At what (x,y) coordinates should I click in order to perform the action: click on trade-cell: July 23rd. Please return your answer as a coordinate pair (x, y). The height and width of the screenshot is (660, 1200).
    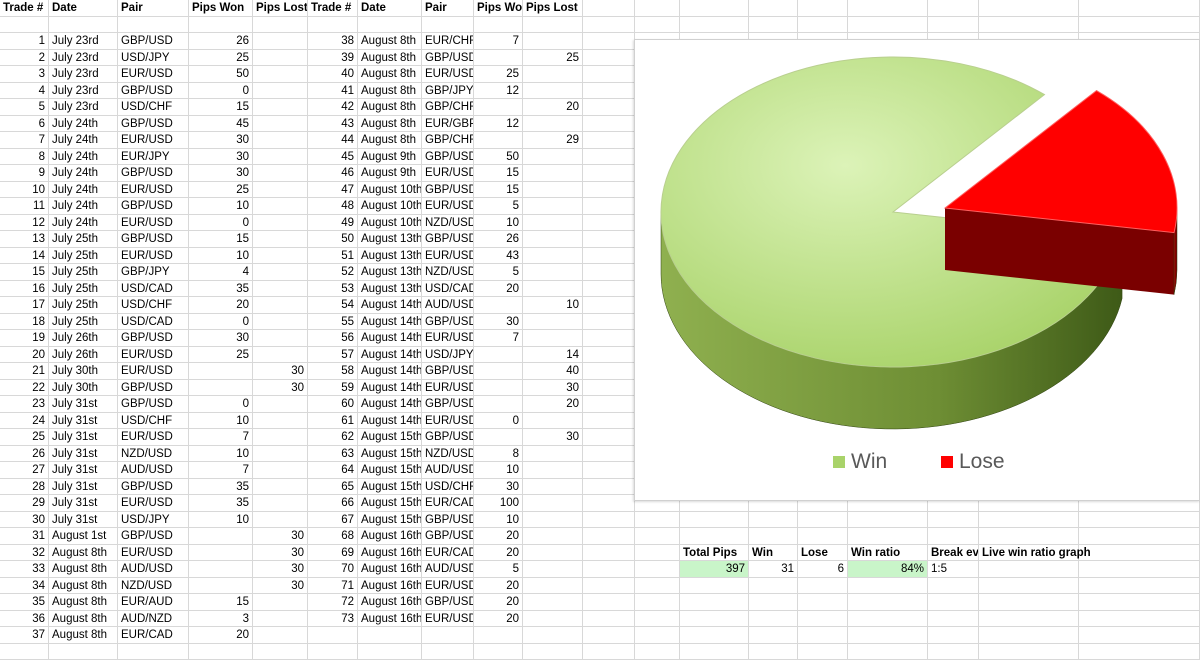
    Looking at the image, I should click on (83, 41).